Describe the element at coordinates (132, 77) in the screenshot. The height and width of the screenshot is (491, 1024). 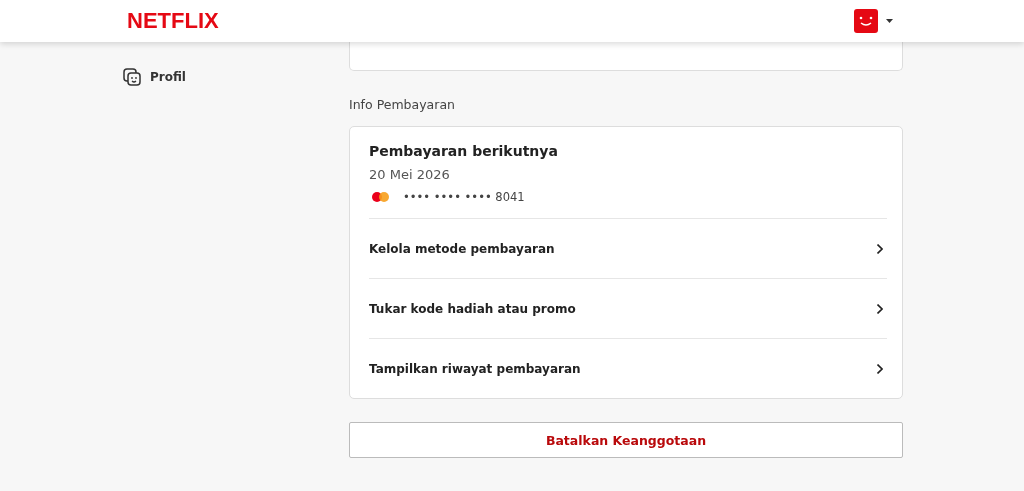
I see `profile-icon` at that location.